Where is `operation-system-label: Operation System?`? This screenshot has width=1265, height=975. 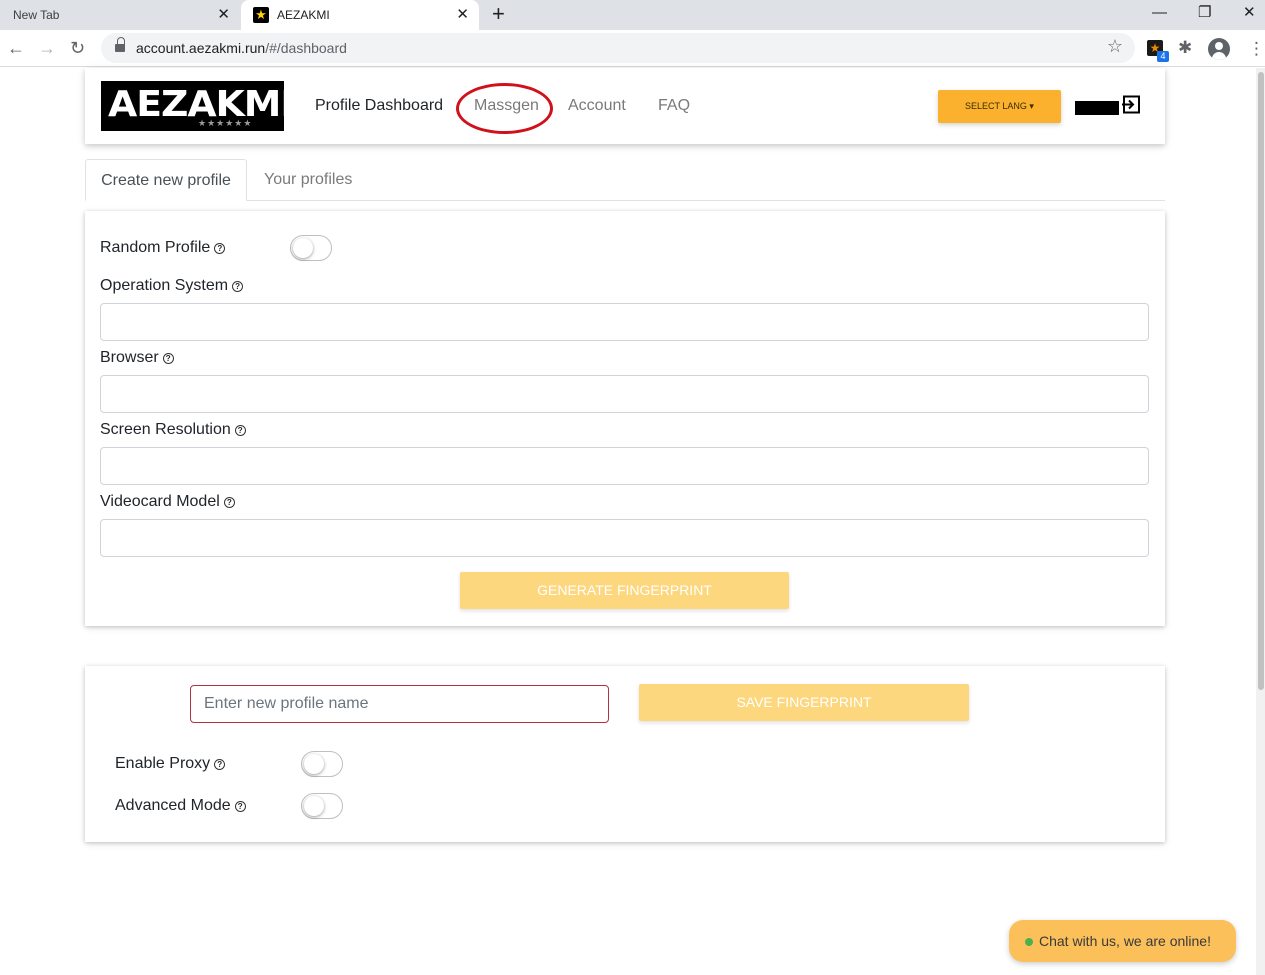 operation-system-label: Operation System? is located at coordinates (172, 286).